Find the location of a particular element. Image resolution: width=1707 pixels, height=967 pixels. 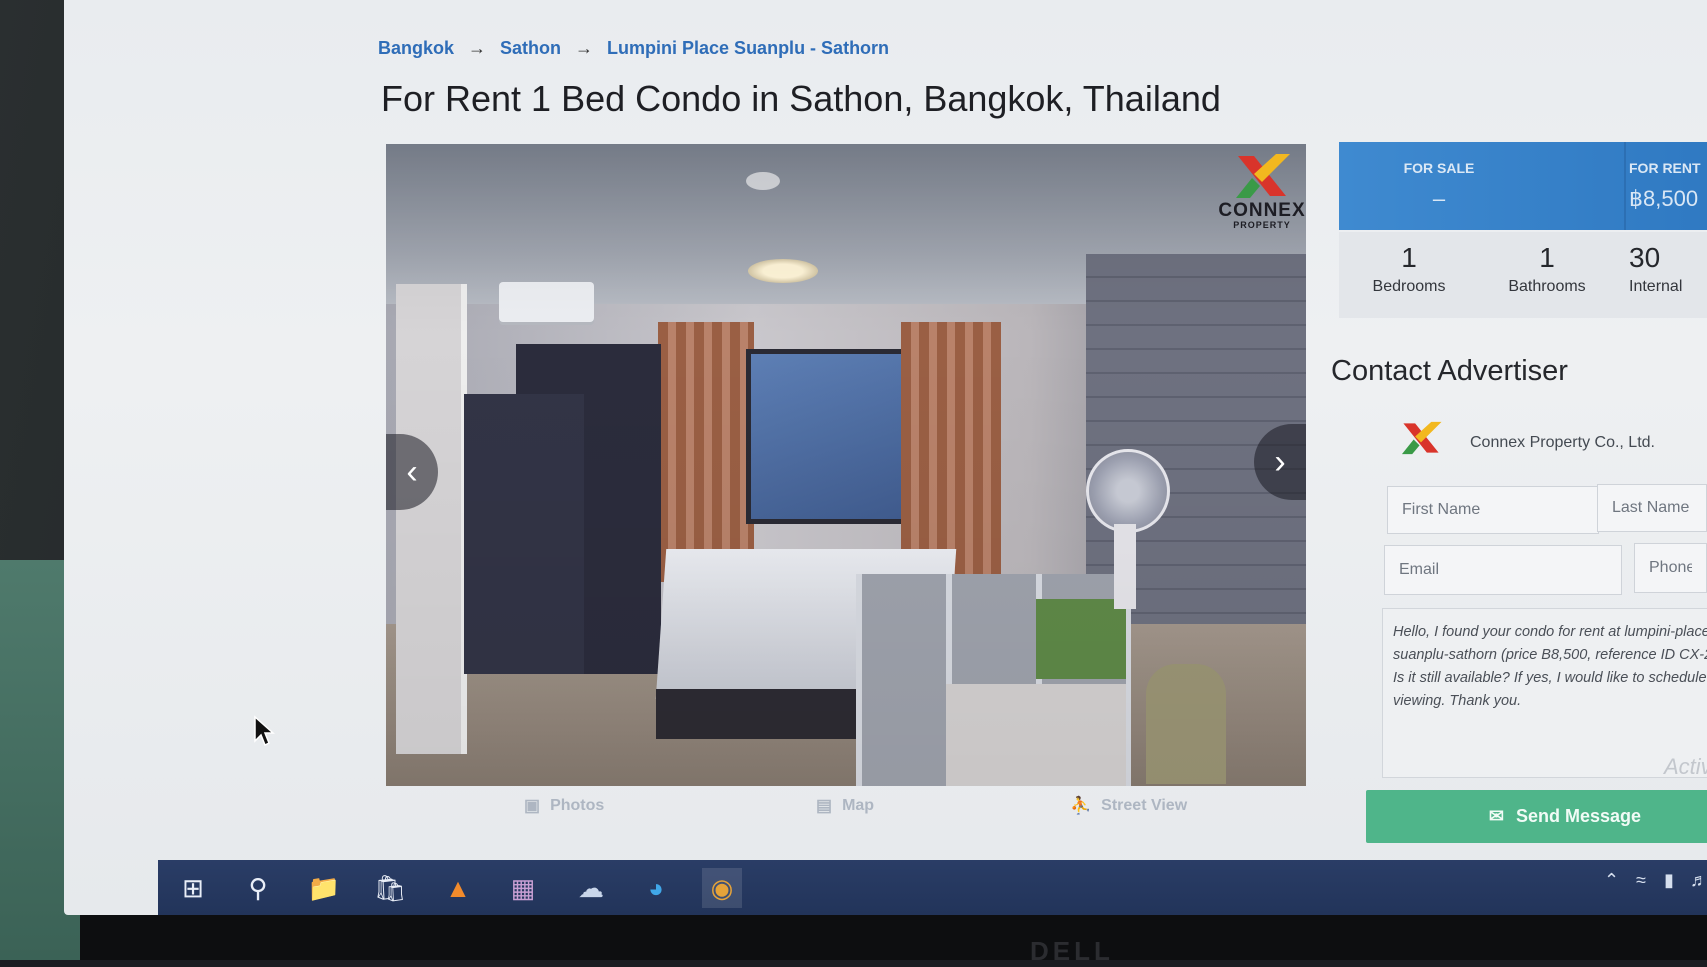

tab-street-view-label: Street View is located at coordinates (1144, 805).